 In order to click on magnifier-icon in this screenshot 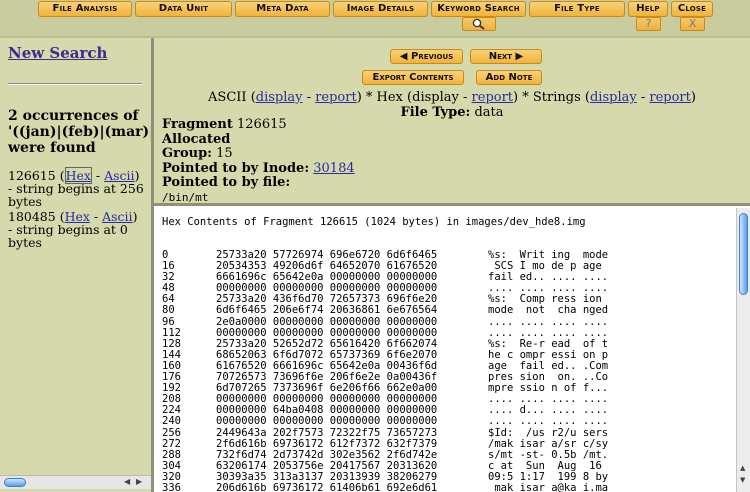, I will do `click(478, 24)`.